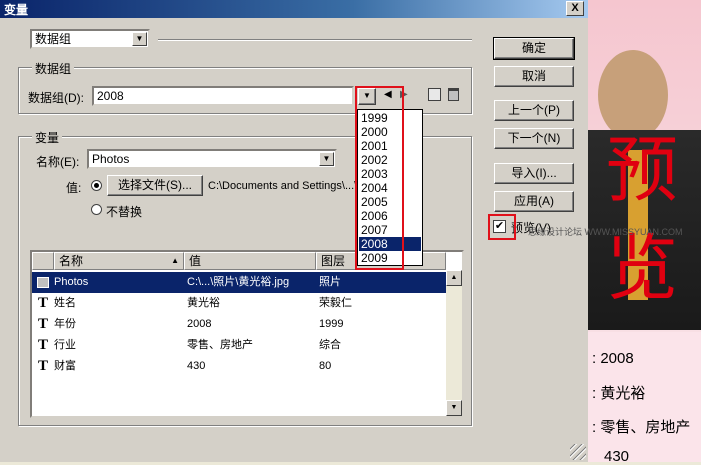 This screenshot has height=465, width=701. What do you see at coordinates (65, 303) in the screenshot?
I see `row-name: 姓名` at bounding box center [65, 303].